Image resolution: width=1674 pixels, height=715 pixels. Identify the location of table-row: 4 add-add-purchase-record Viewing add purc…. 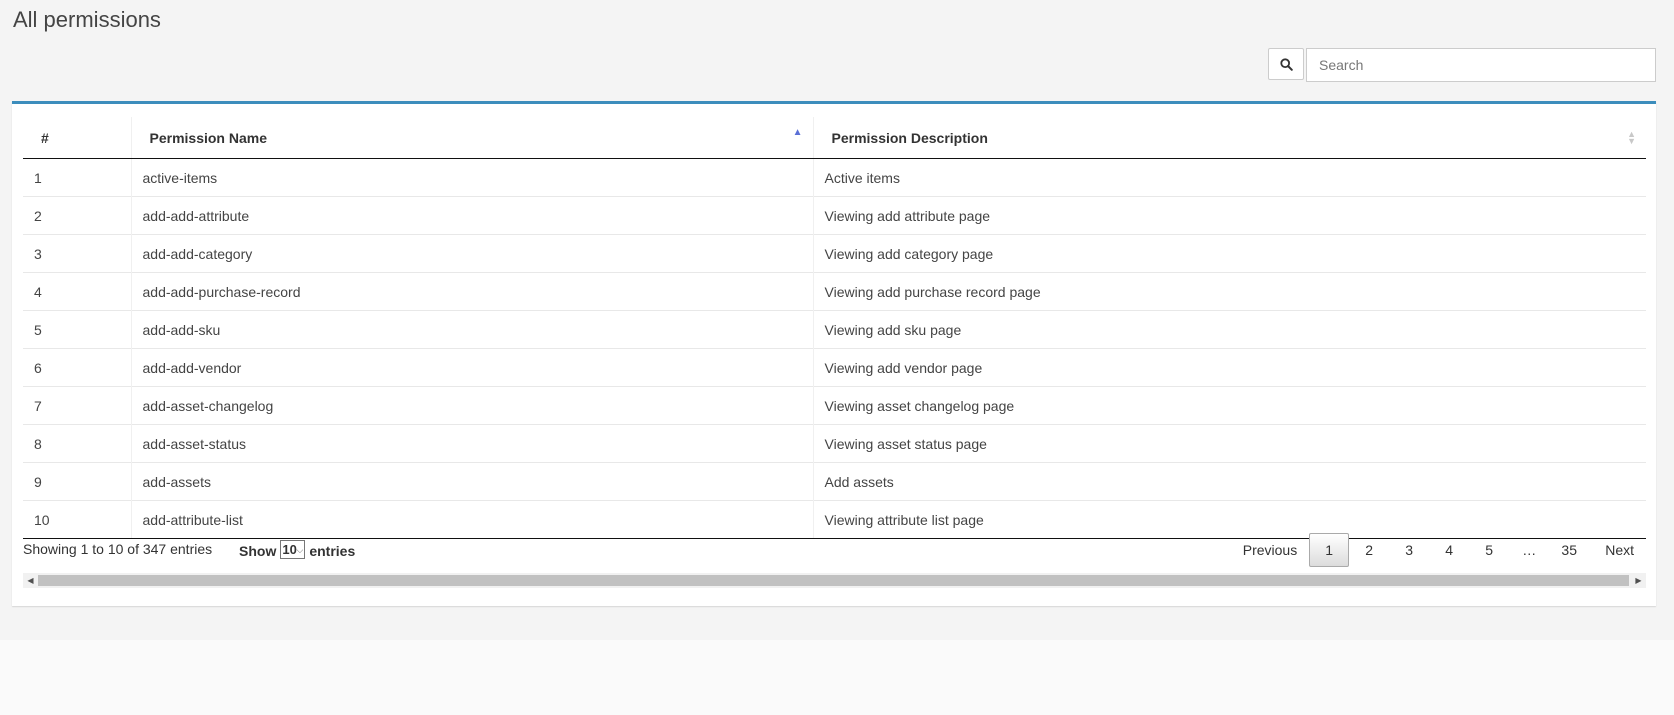
(834, 291).